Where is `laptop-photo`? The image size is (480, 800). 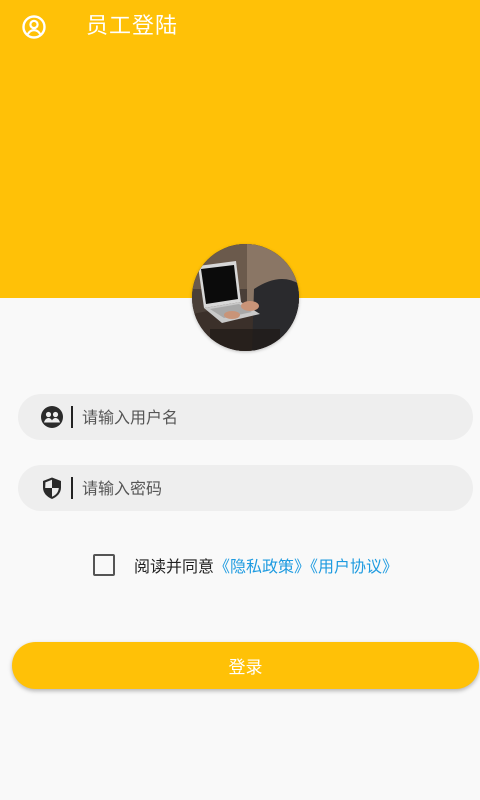
laptop-photo is located at coordinates (245, 297).